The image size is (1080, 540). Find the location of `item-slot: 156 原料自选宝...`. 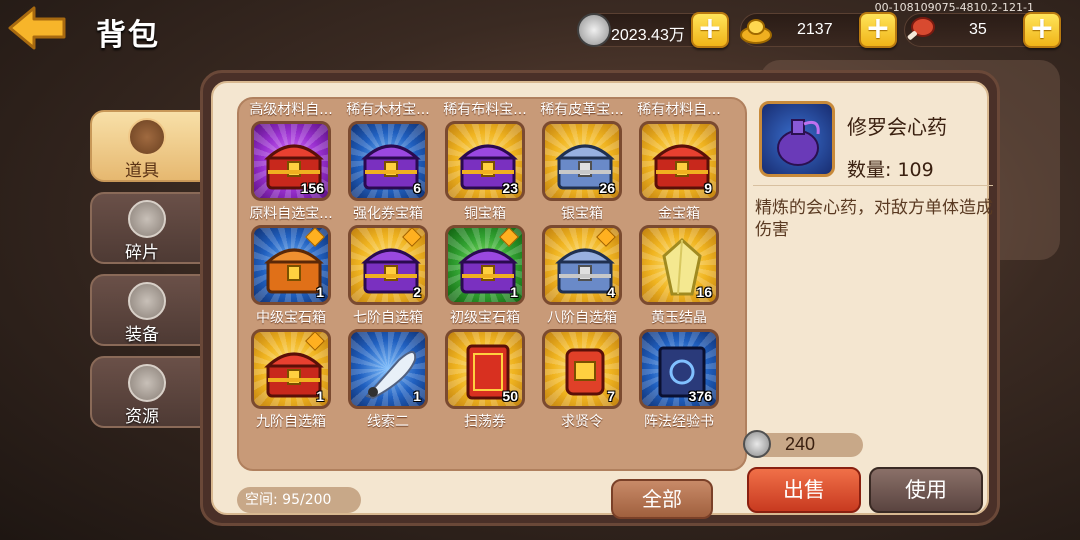

item-slot: 156 原料自选宝... is located at coordinates (291, 173).